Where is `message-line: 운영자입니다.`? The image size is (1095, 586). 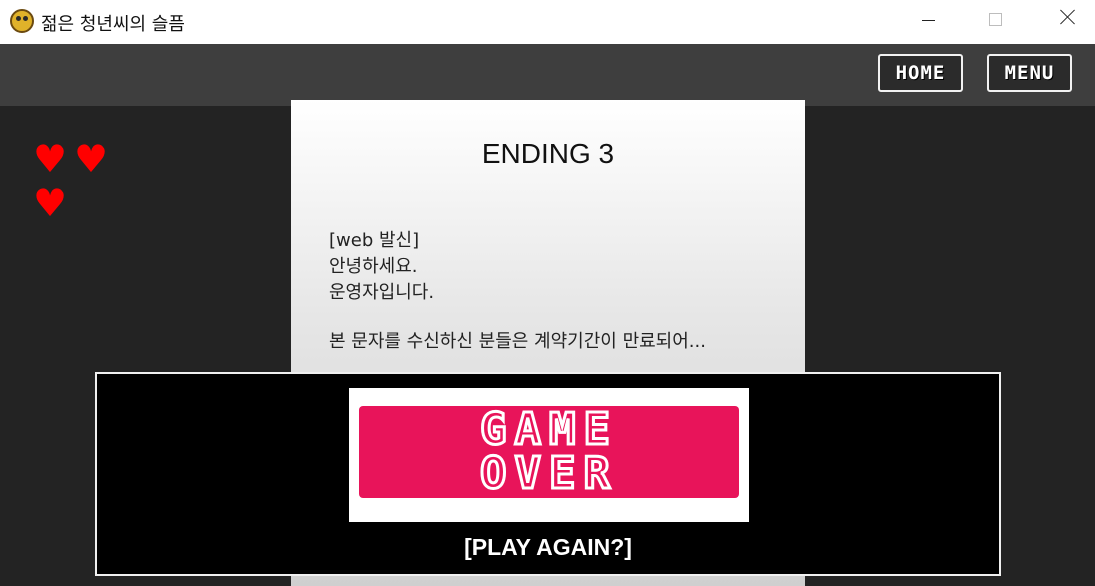 message-line: 운영자입니다. is located at coordinates (382, 292).